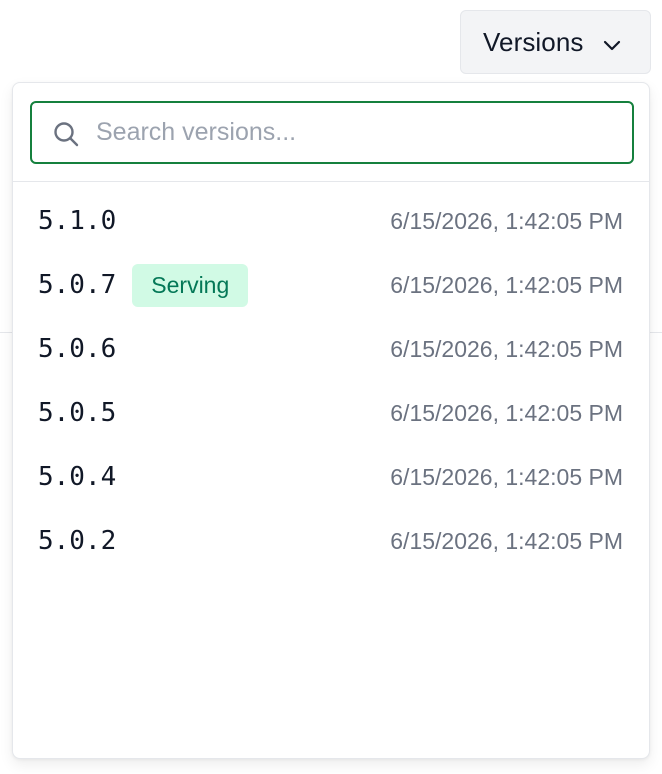 Image resolution: width=662 pixels, height=774 pixels. What do you see at coordinates (612, 45) in the screenshot?
I see `chevron-down-icon` at bounding box center [612, 45].